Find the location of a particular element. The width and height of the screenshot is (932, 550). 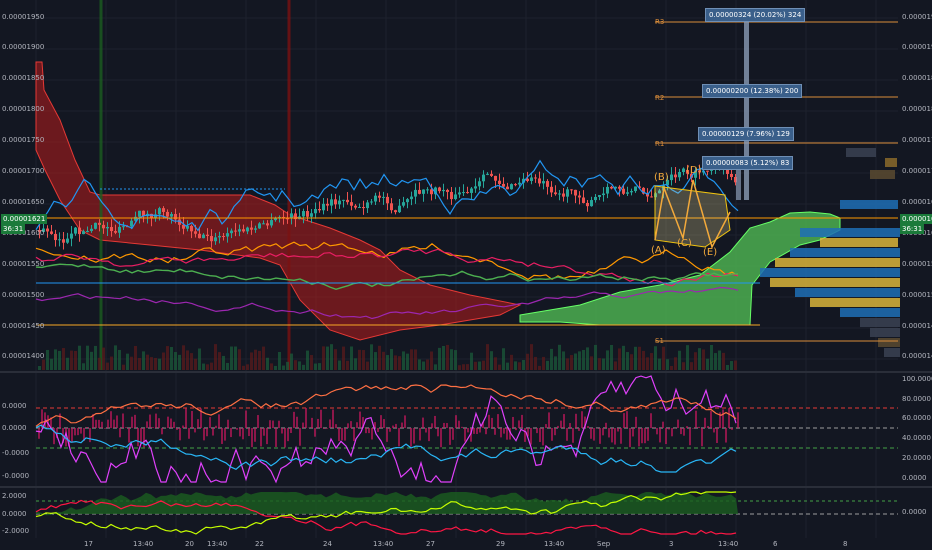

target-callout: 0.00000129 (7.96%) 129 is located at coordinates (746, 134).